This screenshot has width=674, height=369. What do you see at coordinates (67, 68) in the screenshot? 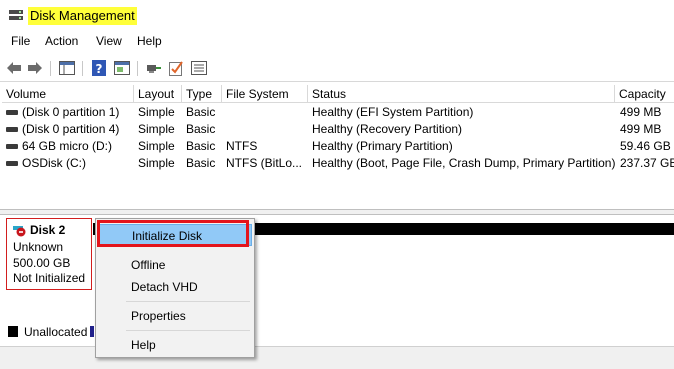
I see `console-tree-icon` at bounding box center [67, 68].